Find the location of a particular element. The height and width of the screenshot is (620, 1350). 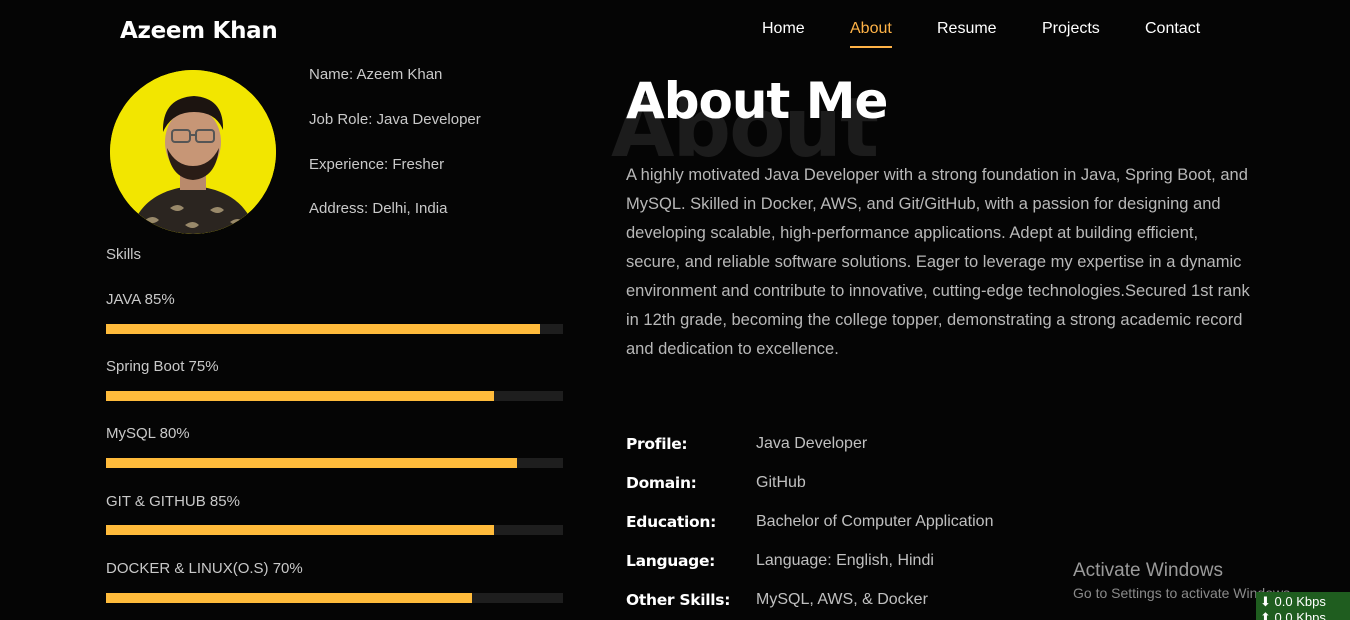

avatar-portrait is located at coordinates (193, 152).